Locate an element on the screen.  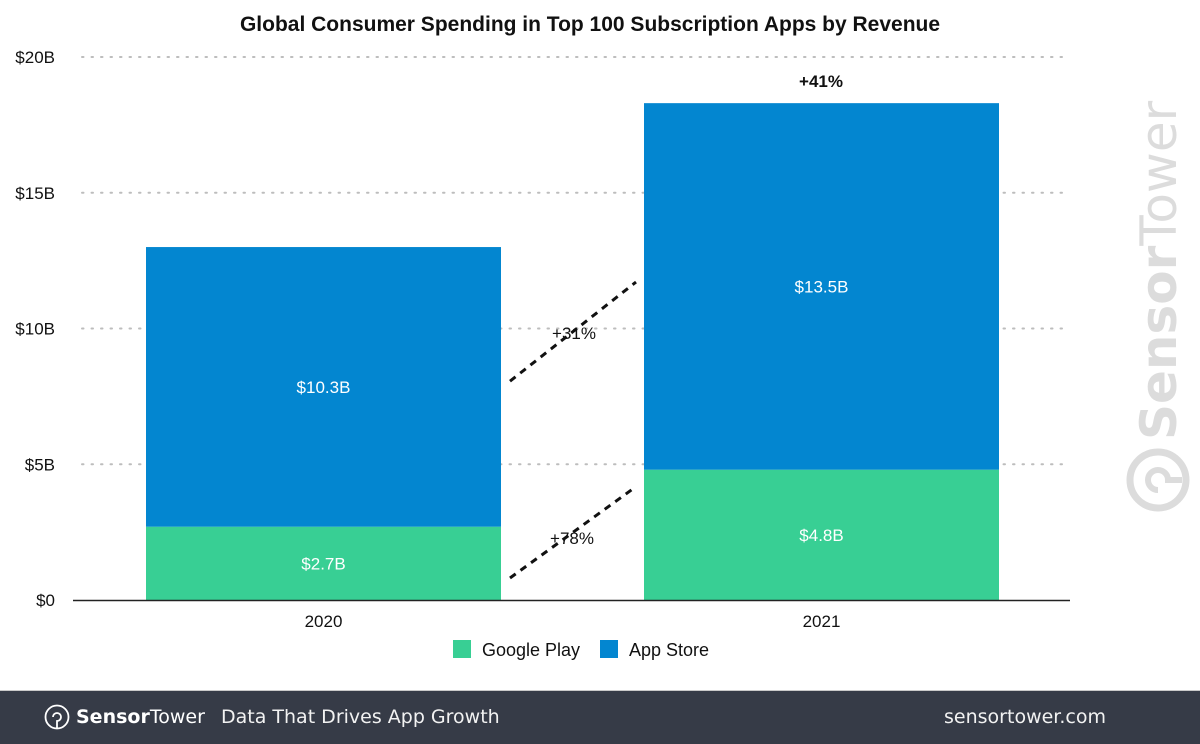
x-tick-label: 2020 is located at coordinates (324, 621).